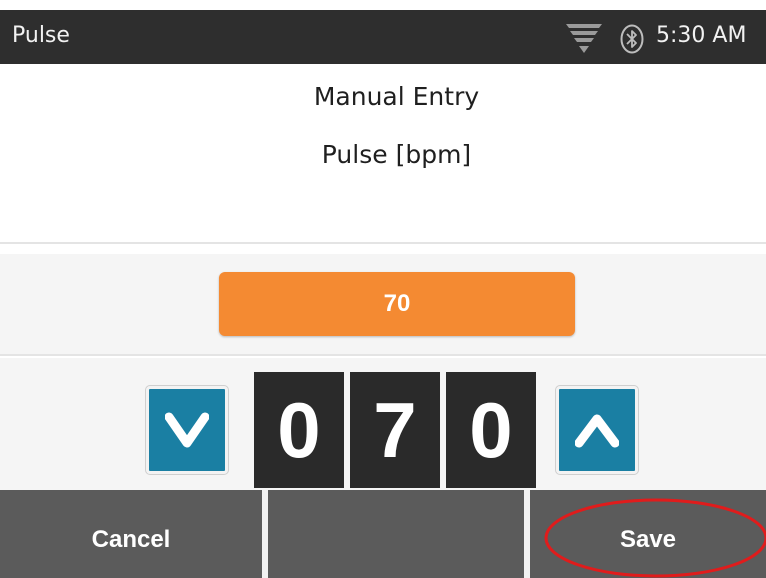 Image resolution: width=766 pixels, height=578 pixels. Describe the element at coordinates (701, 35) in the screenshot. I see `clock: 5:30 AM` at that location.